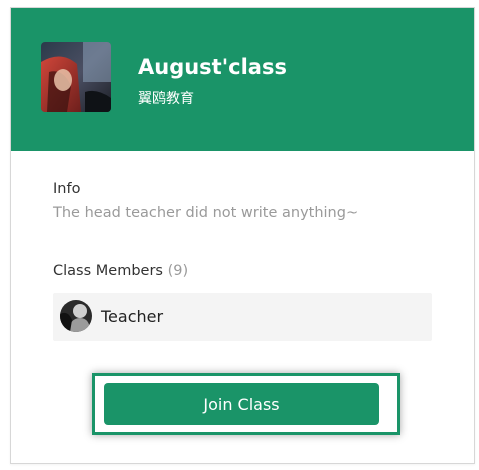  I want to click on class-members-count: (9), so click(178, 271).